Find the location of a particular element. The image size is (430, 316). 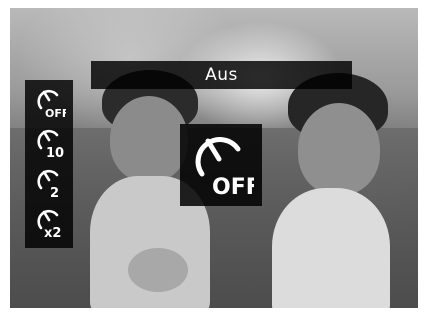

toy is located at coordinates (158, 270).